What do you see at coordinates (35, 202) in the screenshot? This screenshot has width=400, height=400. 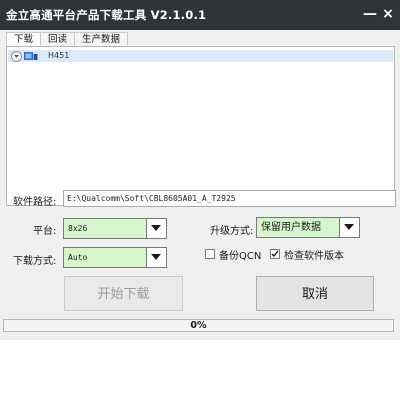 I see `path-label: 软件路径:` at bounding box center [35, 202].